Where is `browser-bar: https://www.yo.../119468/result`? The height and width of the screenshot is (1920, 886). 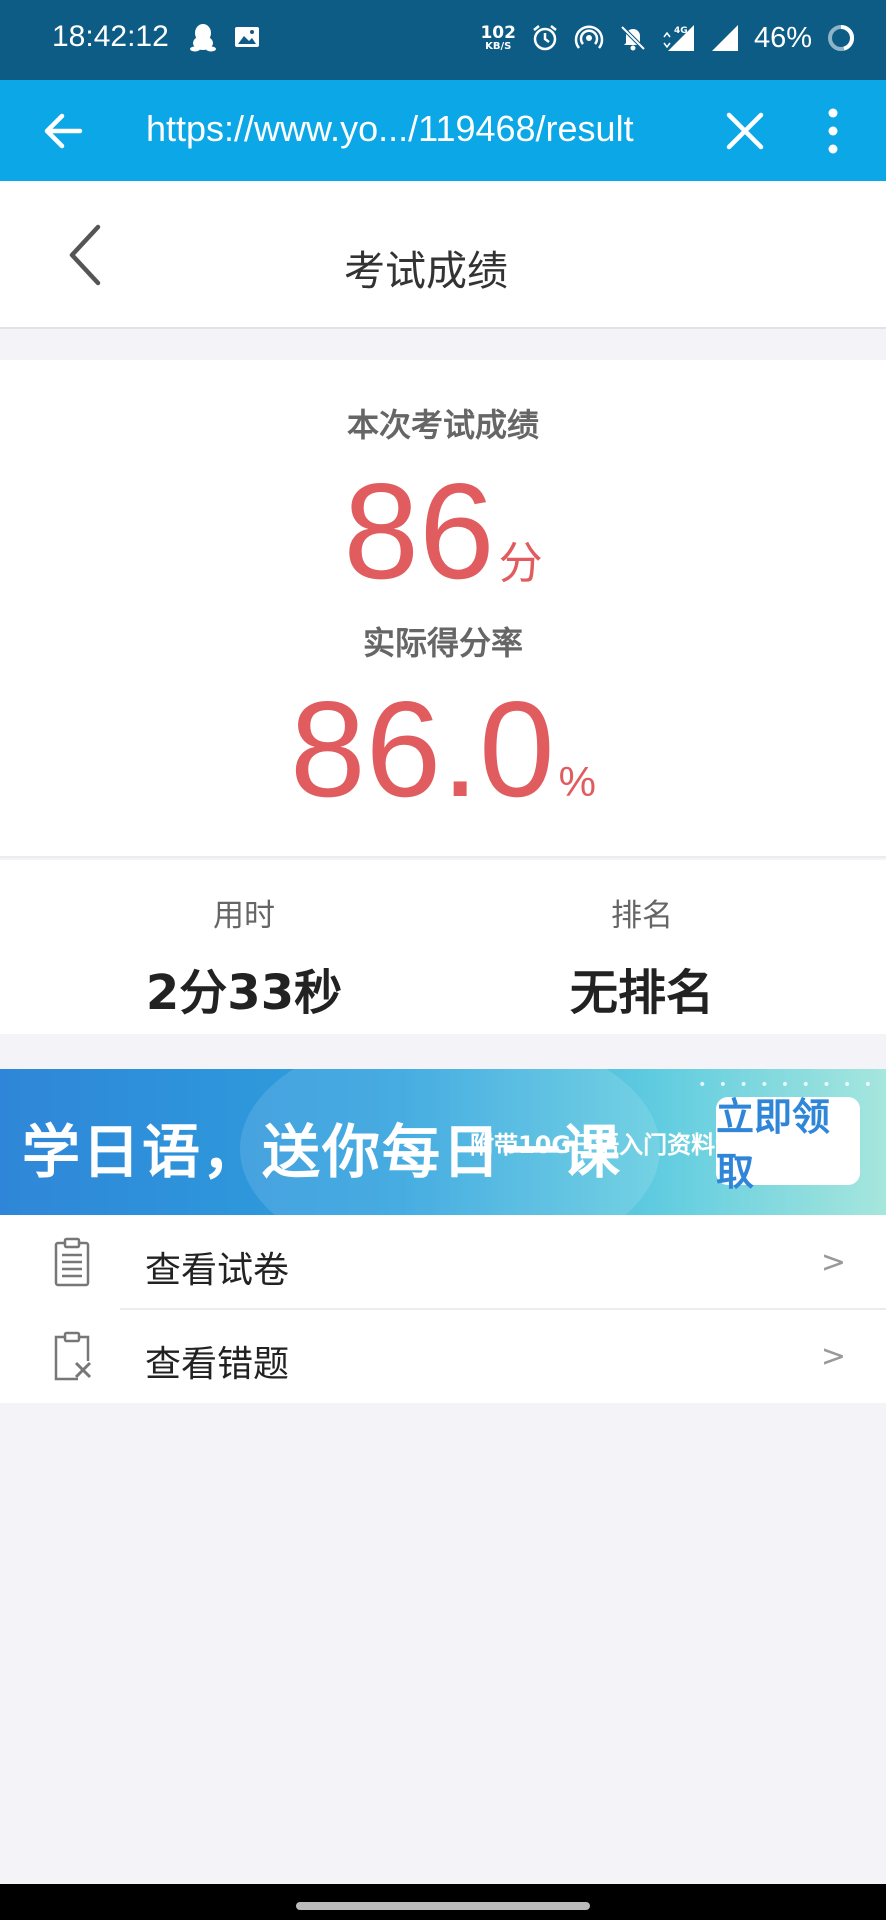
browser-bar: https://www.yo.../119468/result is located at coordinates (443, 130).